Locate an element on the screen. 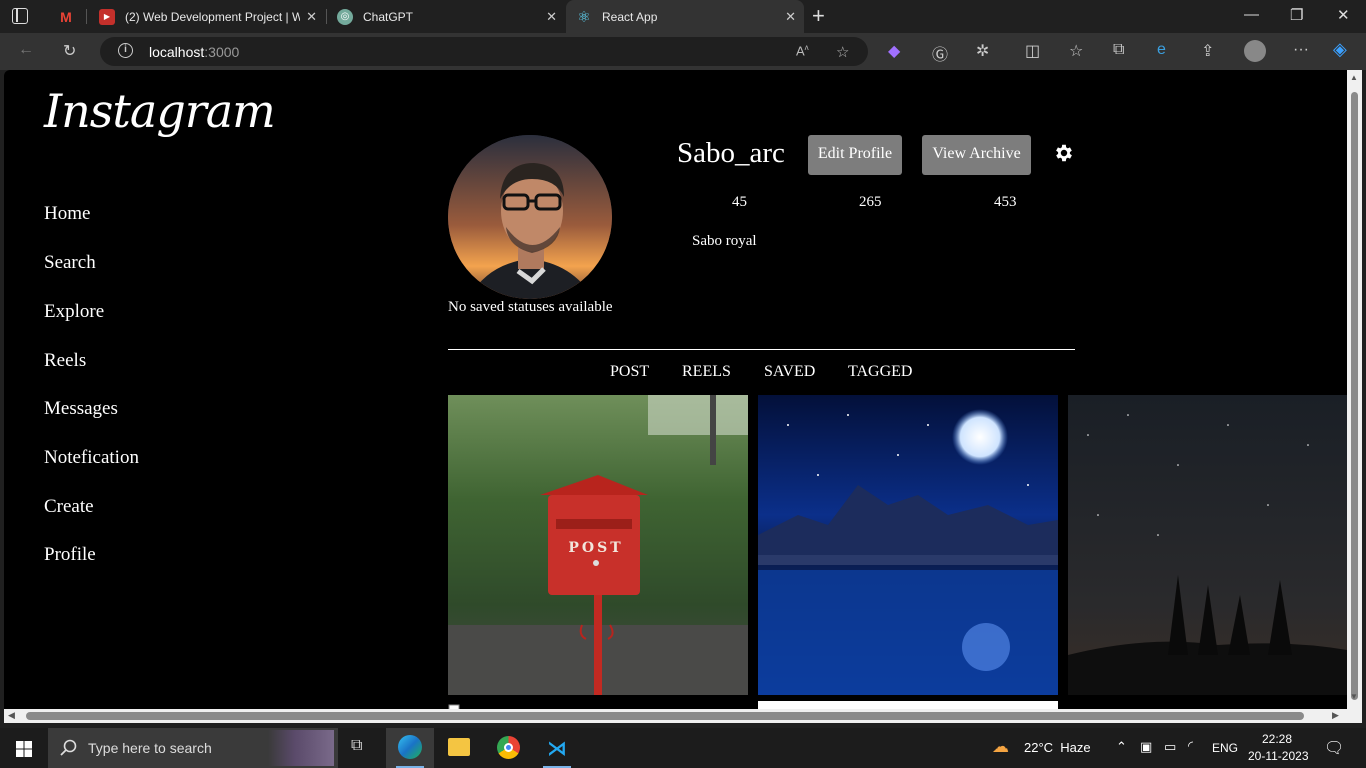  vertical-scroll-thumb is located at coordinates (1354, 396).